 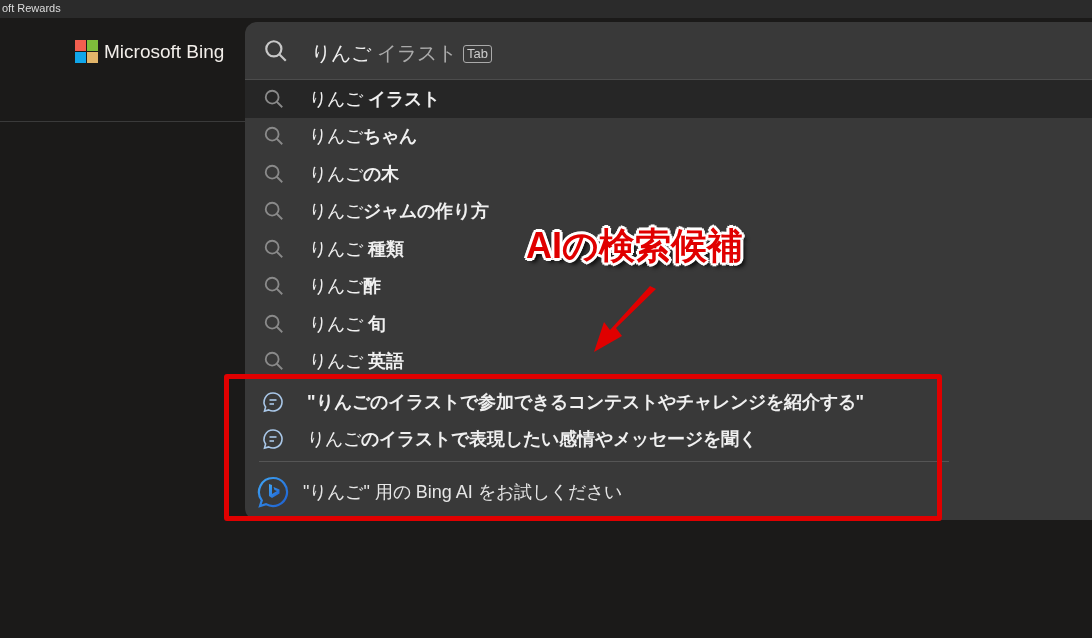 What do you see at coordinates (164, 51) in the screenshot?
I see `logo-text: Microsoft Bing` at bounding box center [164, 51].